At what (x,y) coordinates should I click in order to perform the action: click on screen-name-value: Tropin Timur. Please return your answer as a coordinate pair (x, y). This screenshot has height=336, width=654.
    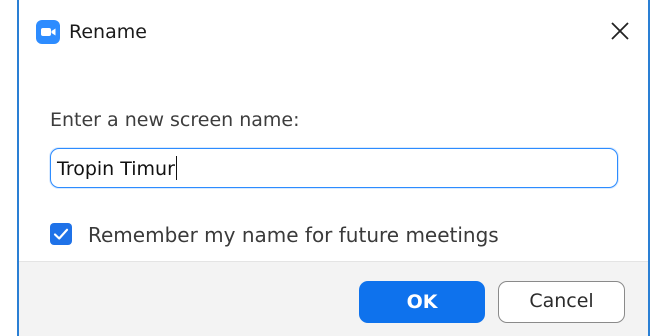
    Looking at the image, I should click on (117, 169).